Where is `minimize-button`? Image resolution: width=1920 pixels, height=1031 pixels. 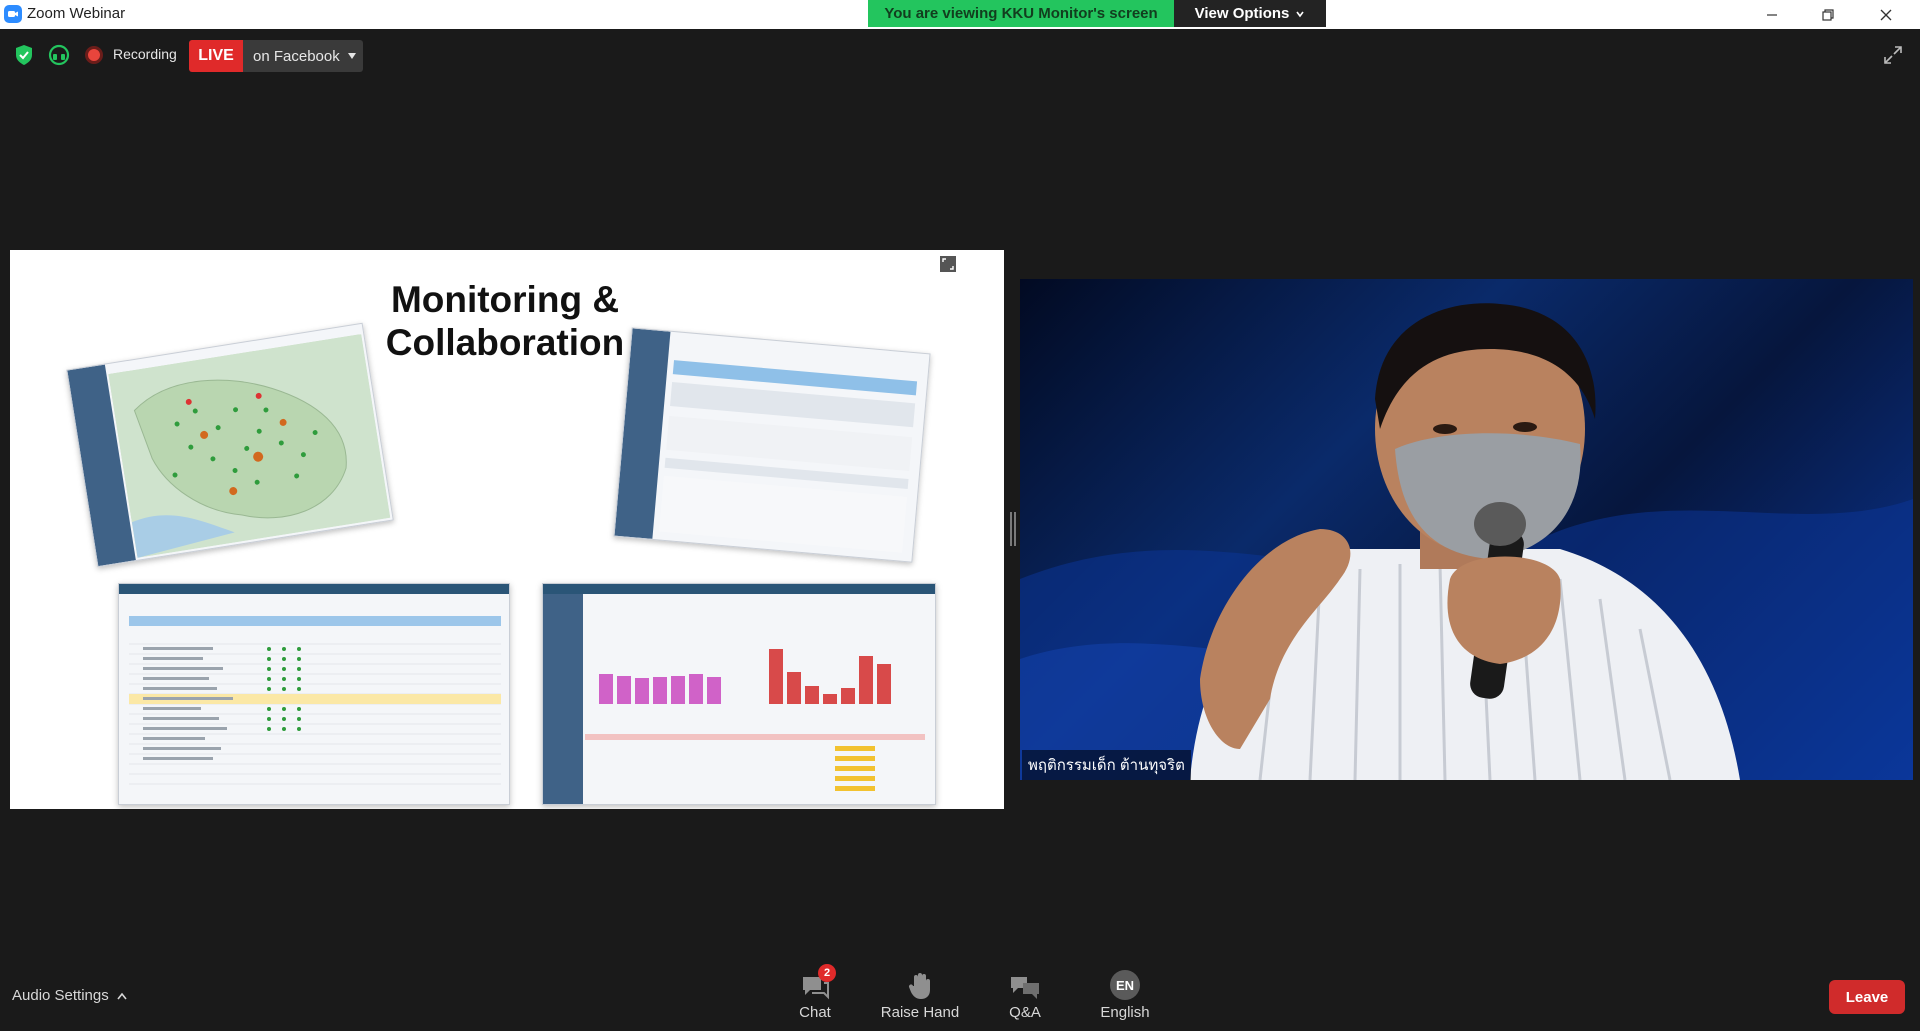 minimize-button is located at coordinates (1772, 14).